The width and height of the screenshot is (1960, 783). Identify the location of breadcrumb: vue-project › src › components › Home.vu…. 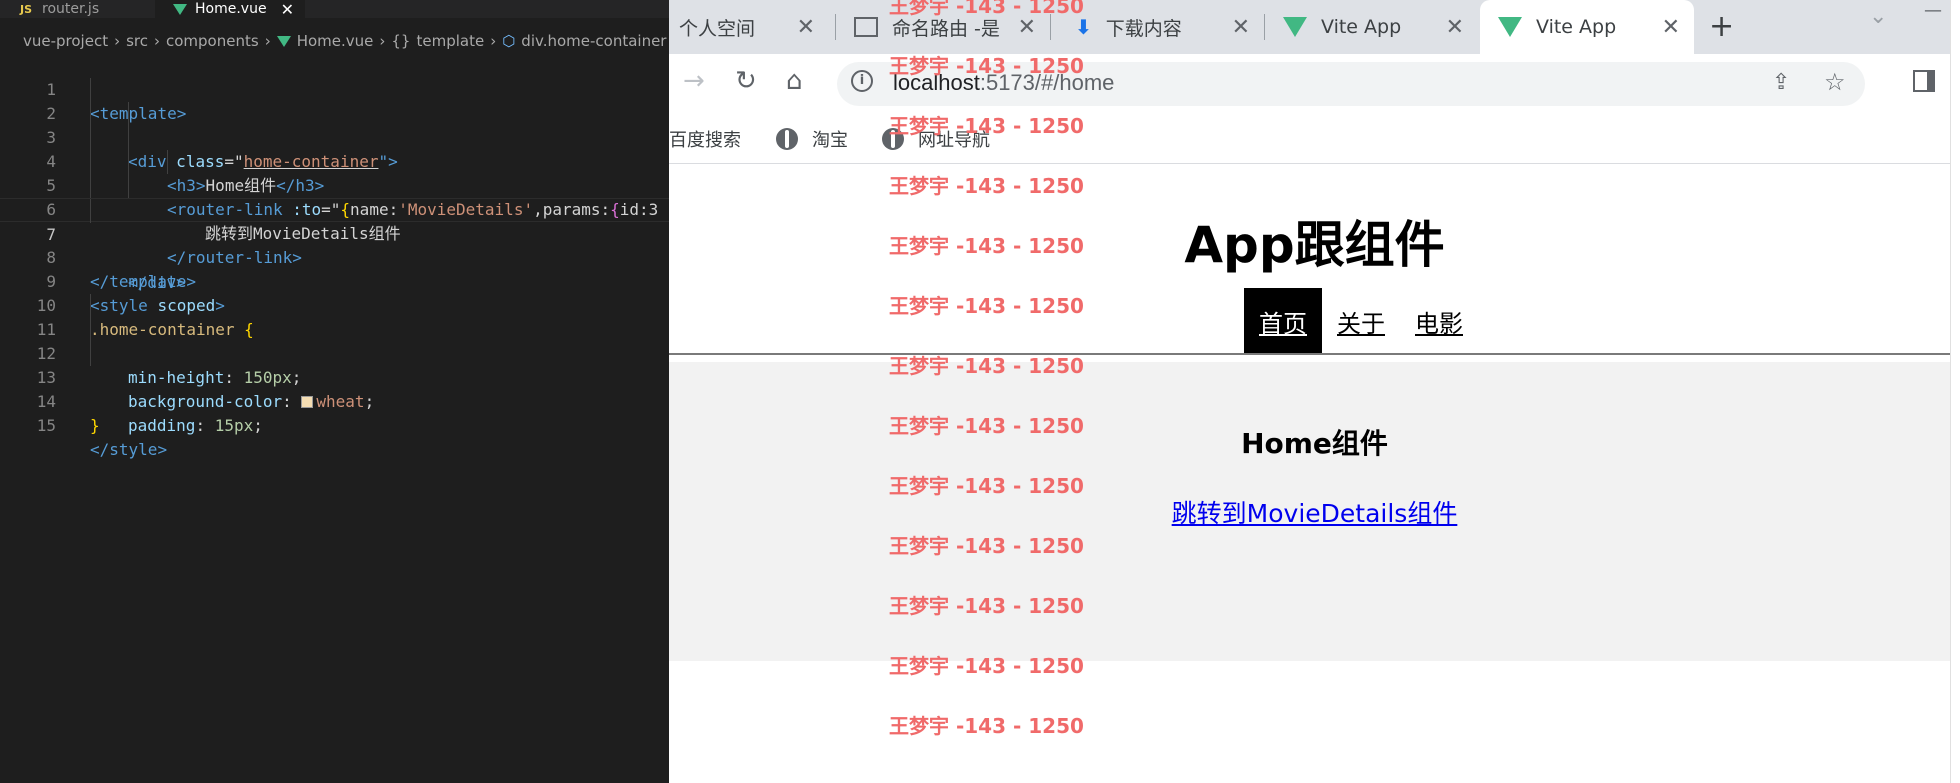
(334, 41).